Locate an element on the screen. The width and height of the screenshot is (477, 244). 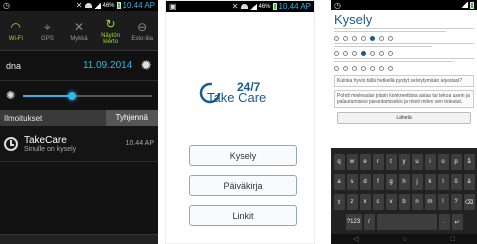
key-?: ? is located at coordinates (456, 202).